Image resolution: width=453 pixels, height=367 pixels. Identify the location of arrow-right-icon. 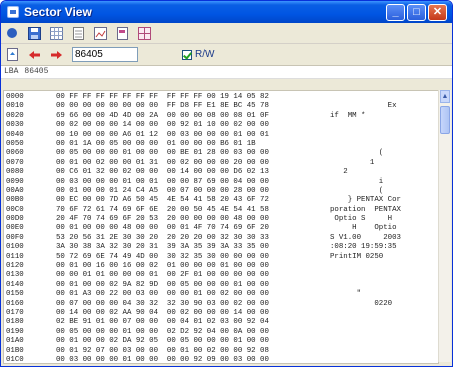
(56, 55).